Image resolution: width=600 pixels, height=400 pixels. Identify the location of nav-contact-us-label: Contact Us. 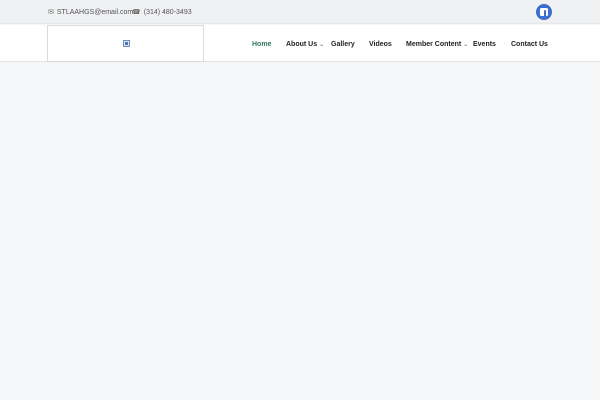
(529, 44).